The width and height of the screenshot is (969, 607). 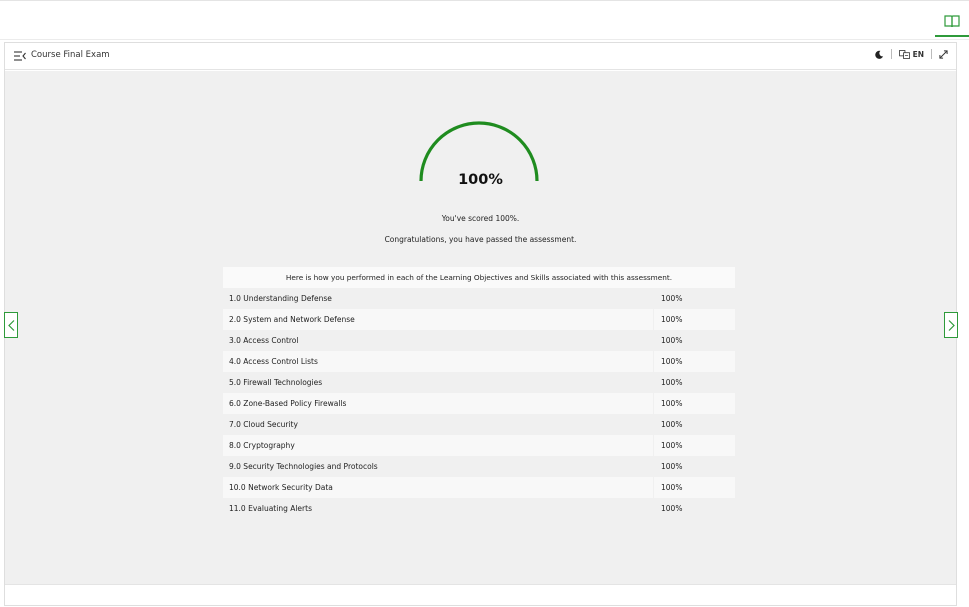 I want to click on previous-button, so click(x=11, y=325).